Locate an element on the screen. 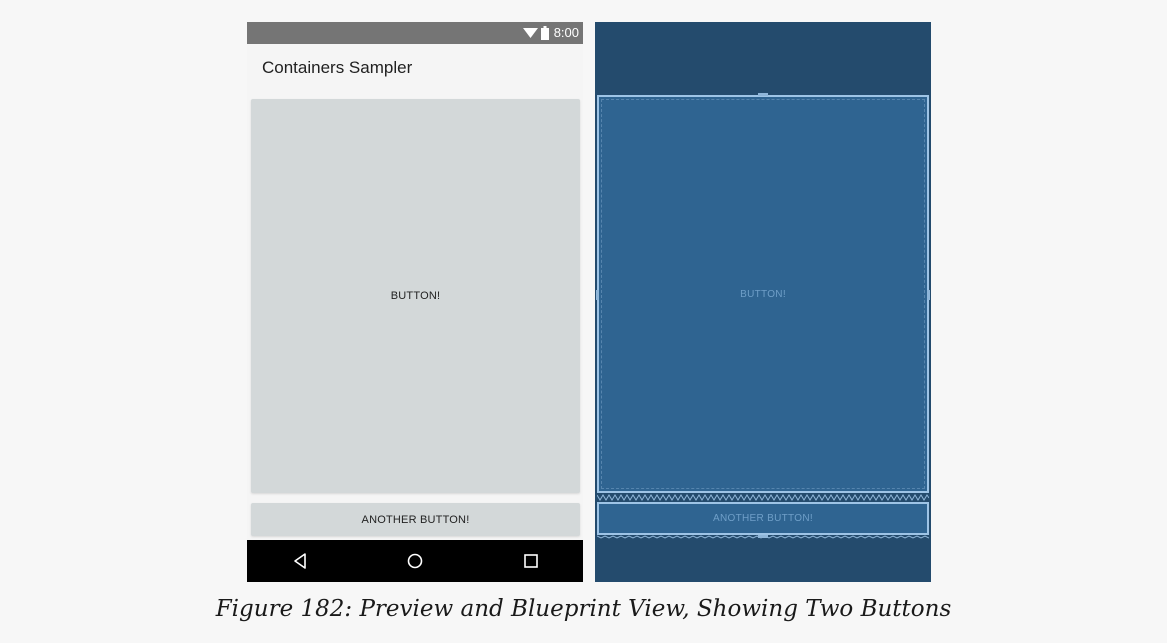 The width and height of the screenshot is (1167, 643). blueprint-big-button-label: BUTTON! is located at coordinates (763, 294).